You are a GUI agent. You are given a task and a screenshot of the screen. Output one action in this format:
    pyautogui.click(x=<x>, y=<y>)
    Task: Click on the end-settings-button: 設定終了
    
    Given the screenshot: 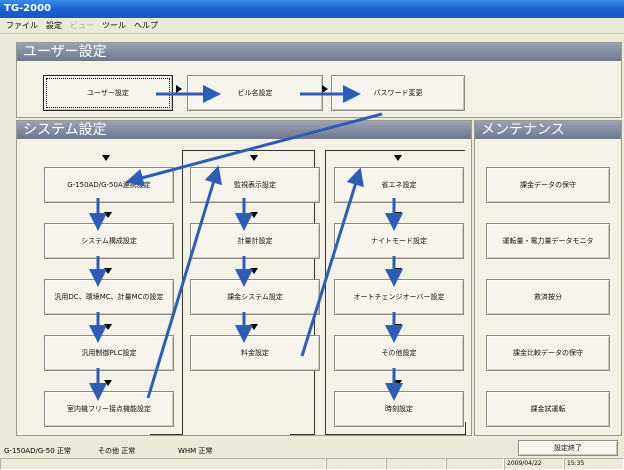 What is the action you would take?
    pyautogui.click(x=568, y=448)
    